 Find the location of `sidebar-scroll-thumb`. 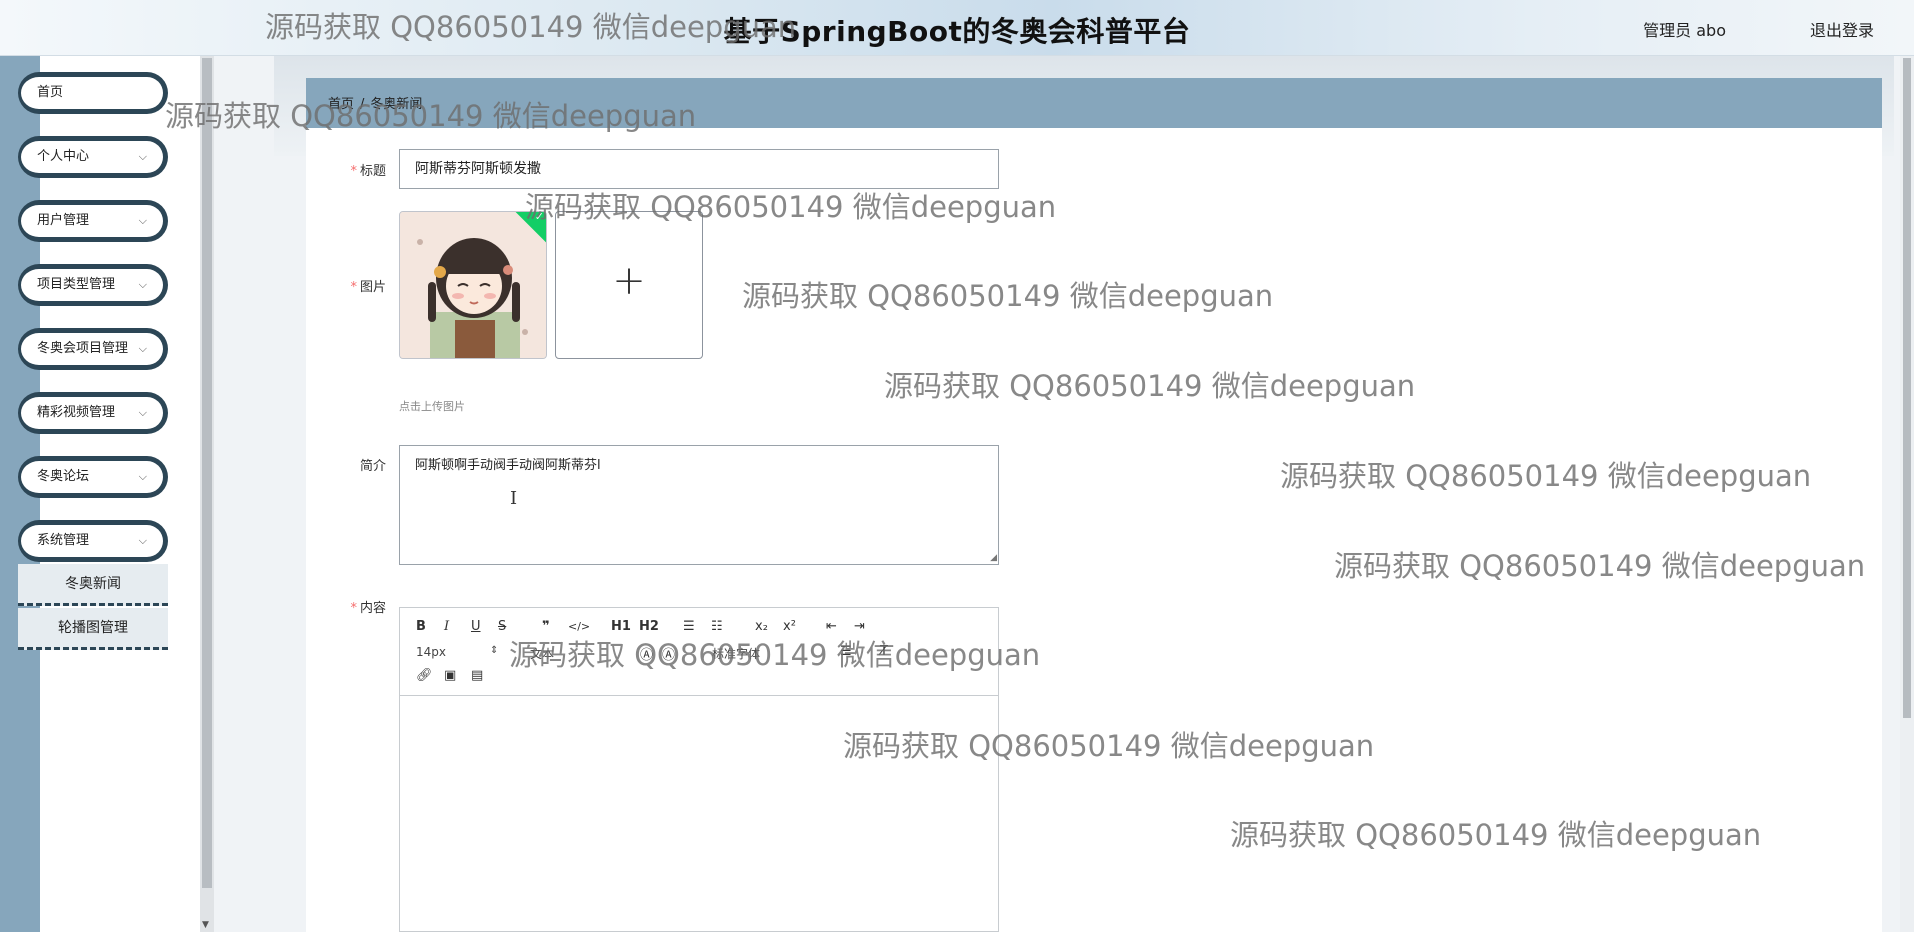

sidebar-scroll-thumb is located at coordinates (207, 473).